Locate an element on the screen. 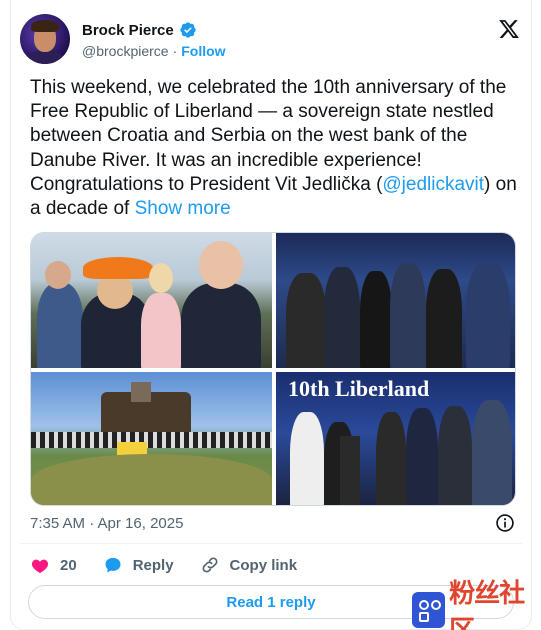  author-handle: @brockpierce is located at coordinates (125, 51).